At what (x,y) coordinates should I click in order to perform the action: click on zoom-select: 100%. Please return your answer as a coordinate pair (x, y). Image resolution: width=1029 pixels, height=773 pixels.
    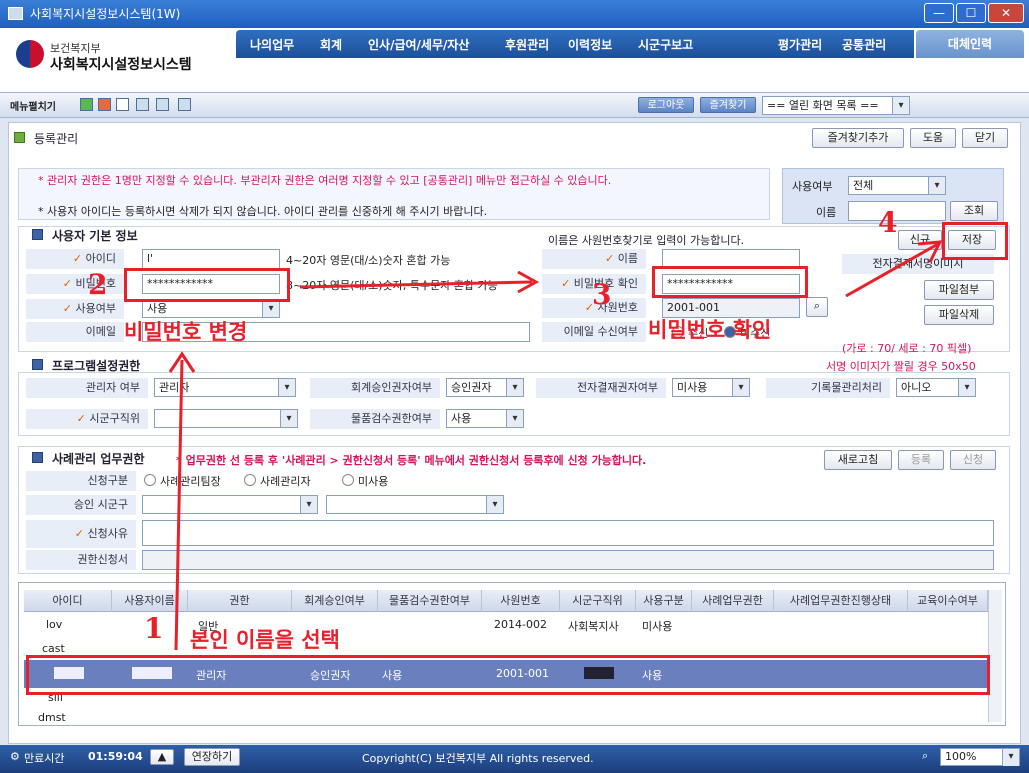
    Looking at the image, I should click on (980, 757).